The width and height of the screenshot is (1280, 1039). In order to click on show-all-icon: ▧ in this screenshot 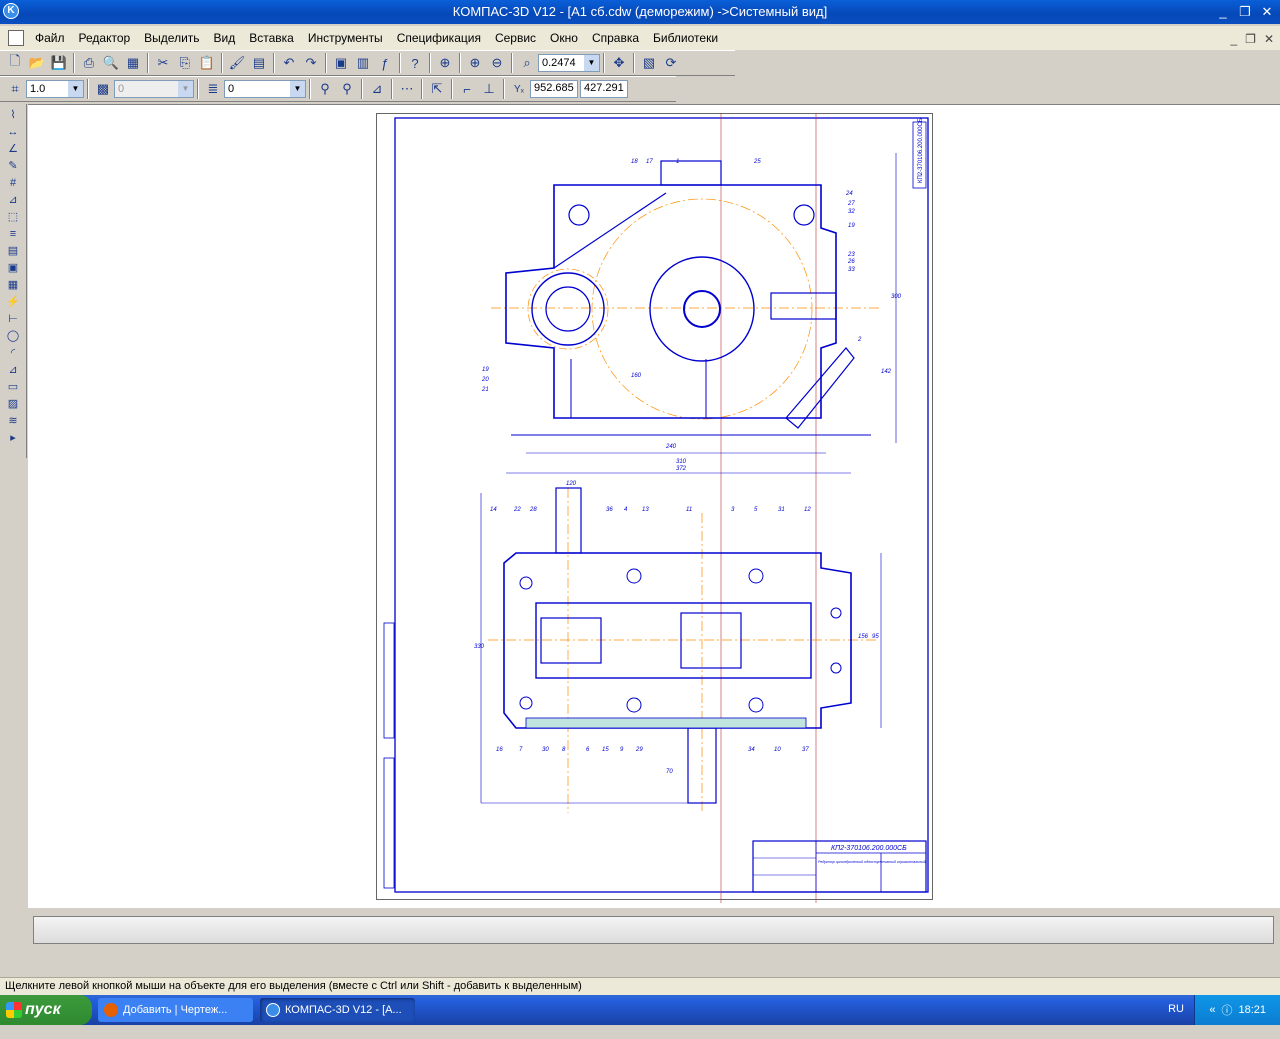, I will do `click(649, 63)`.